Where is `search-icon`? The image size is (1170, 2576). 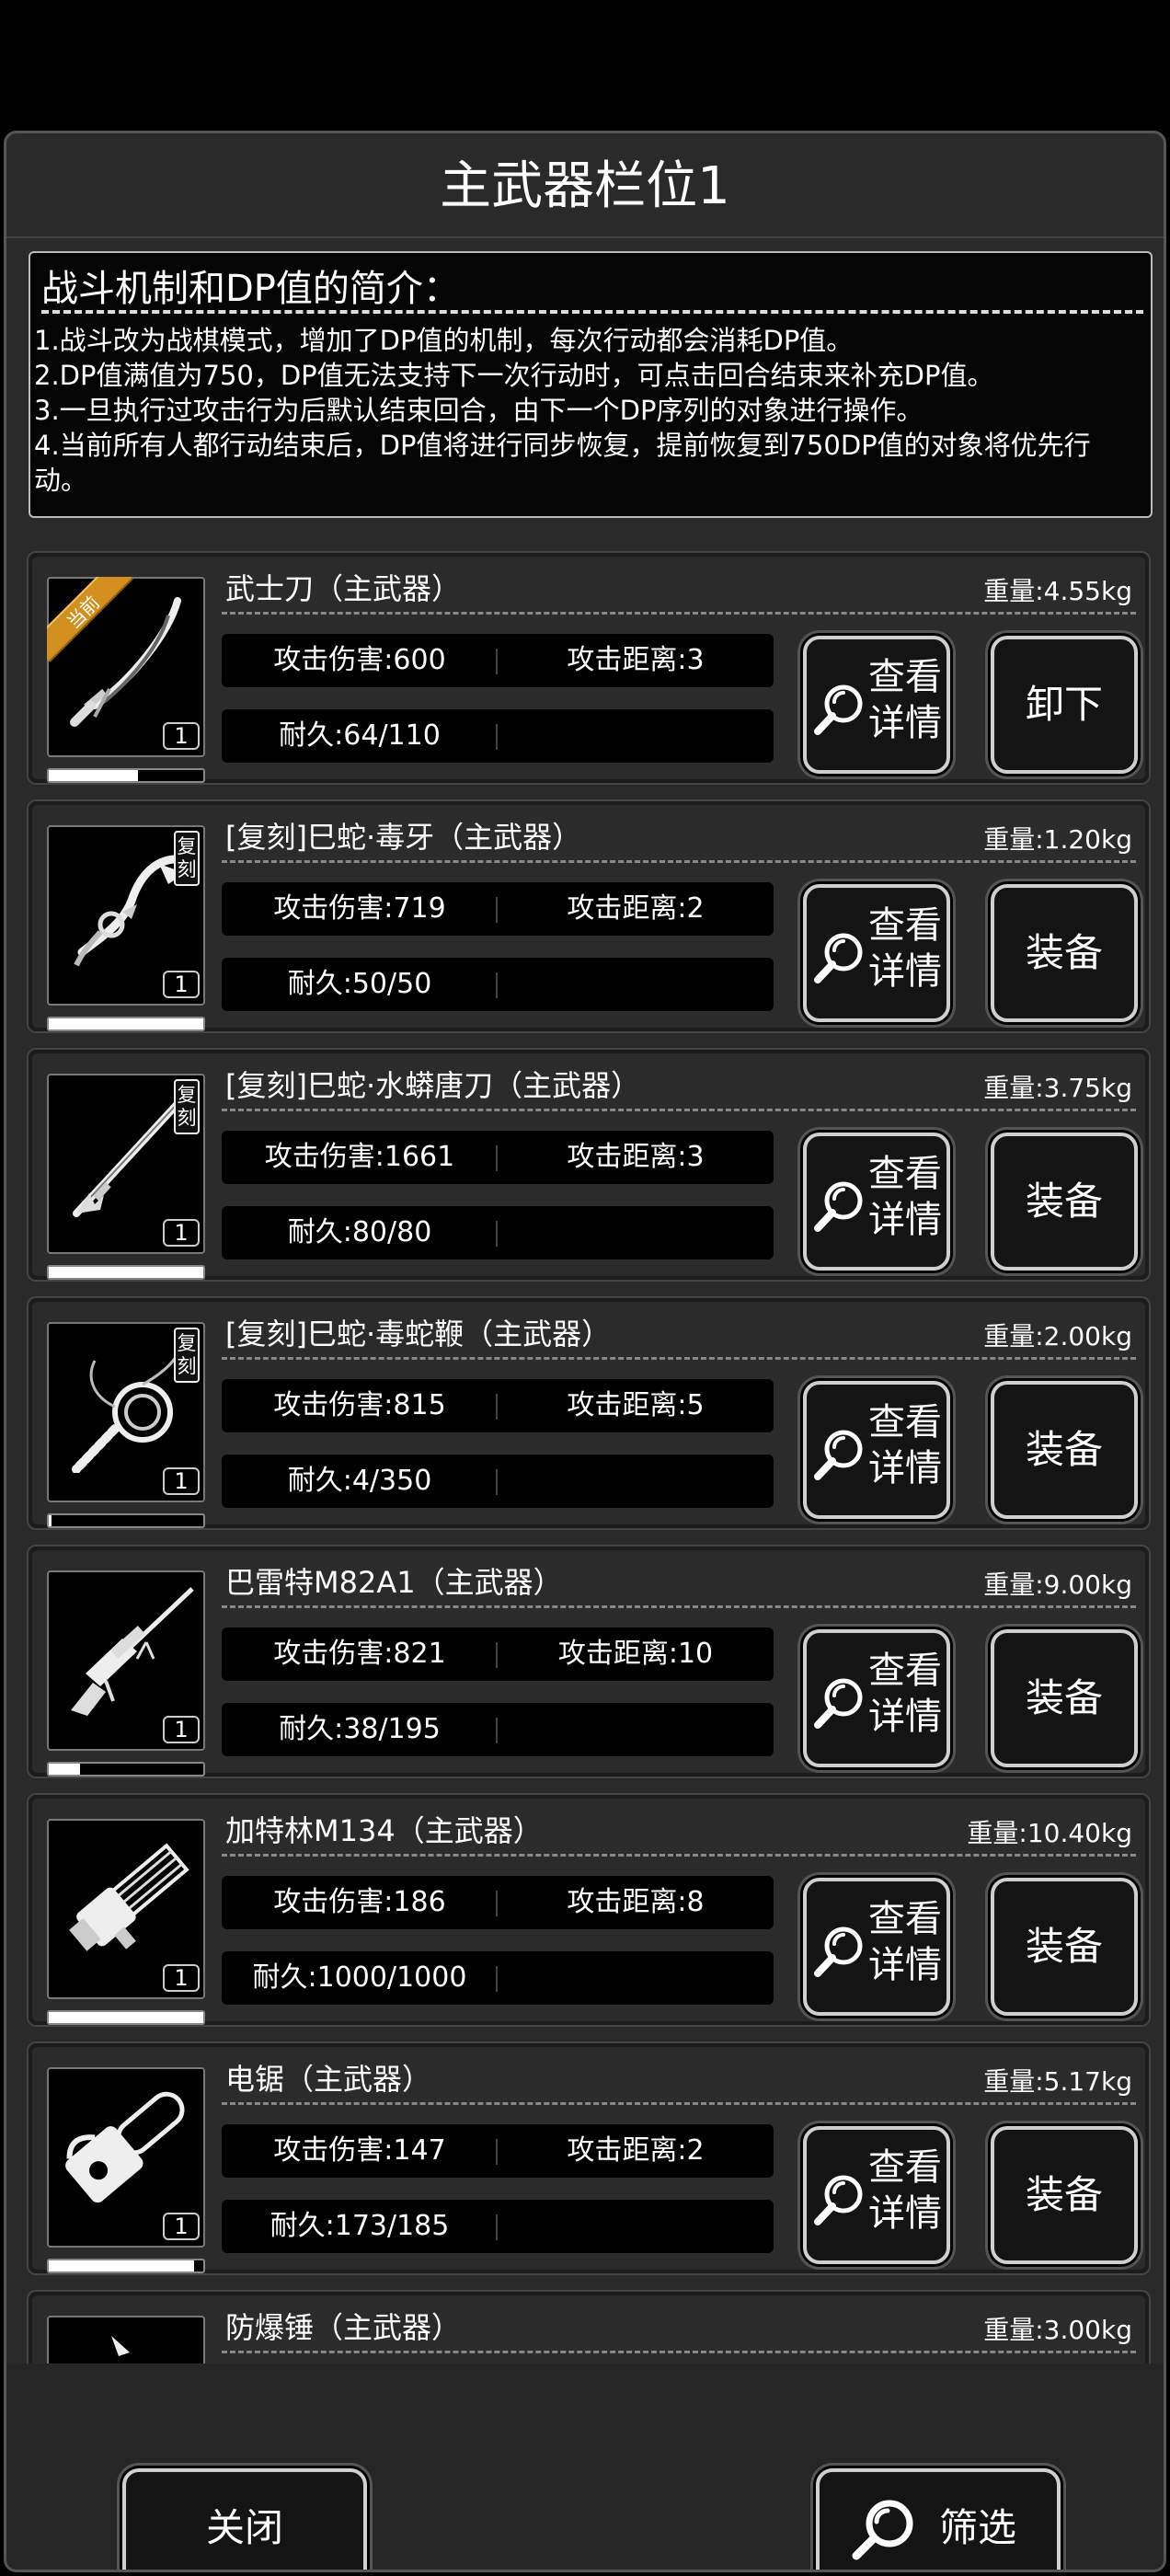
search-icon is located at coordinates (882, 2530).